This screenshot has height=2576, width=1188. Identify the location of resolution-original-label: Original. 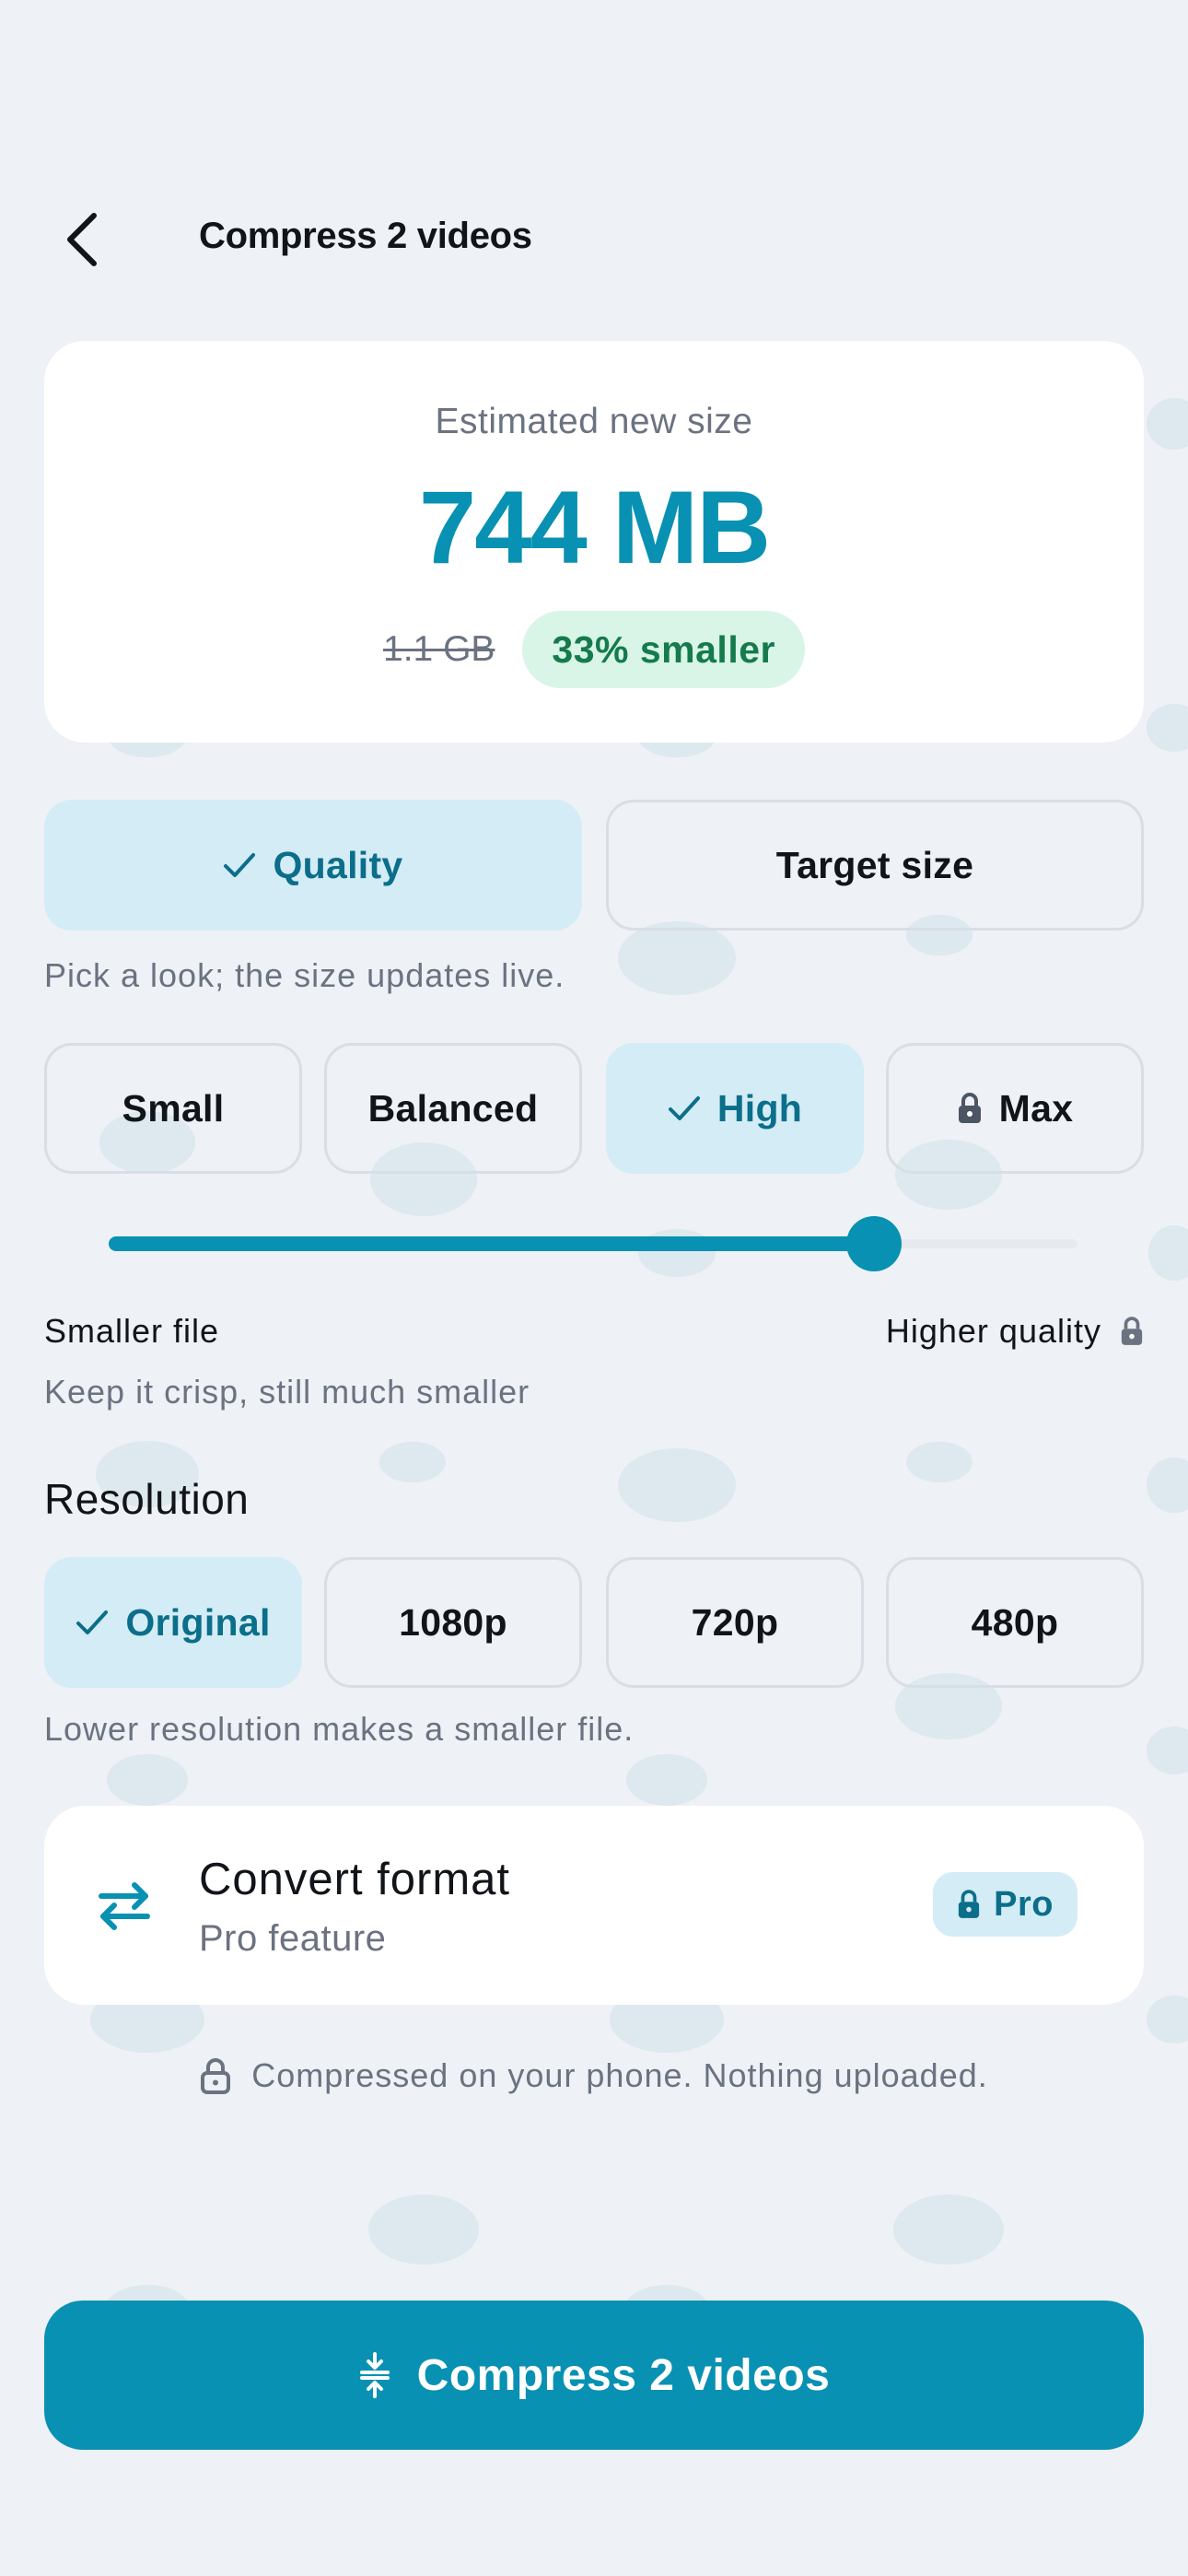
(198, 1622).